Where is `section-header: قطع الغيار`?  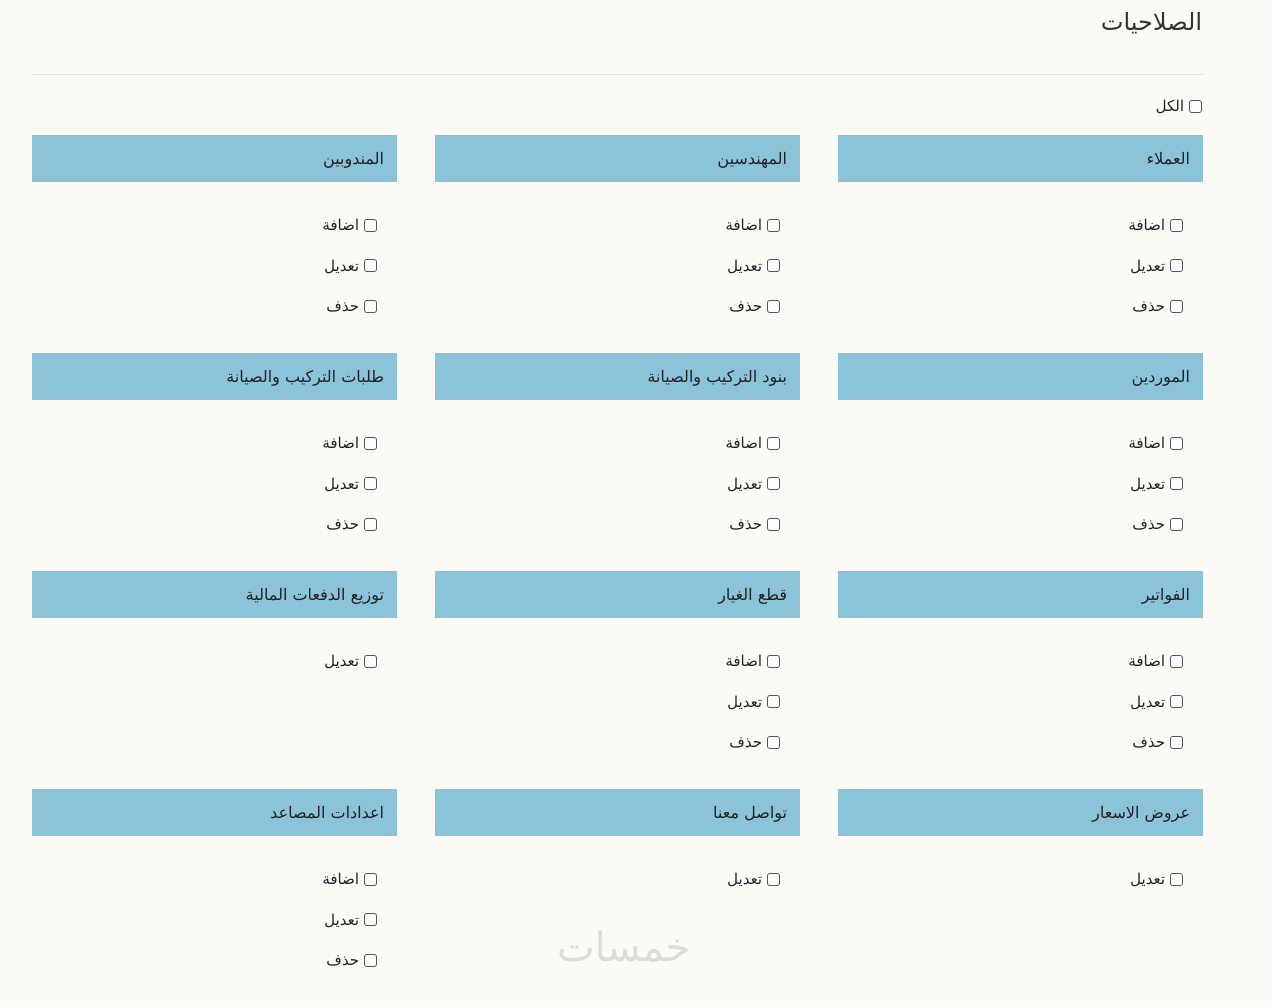
section-header: قطع الغيار is located at coordinates (617, 594).